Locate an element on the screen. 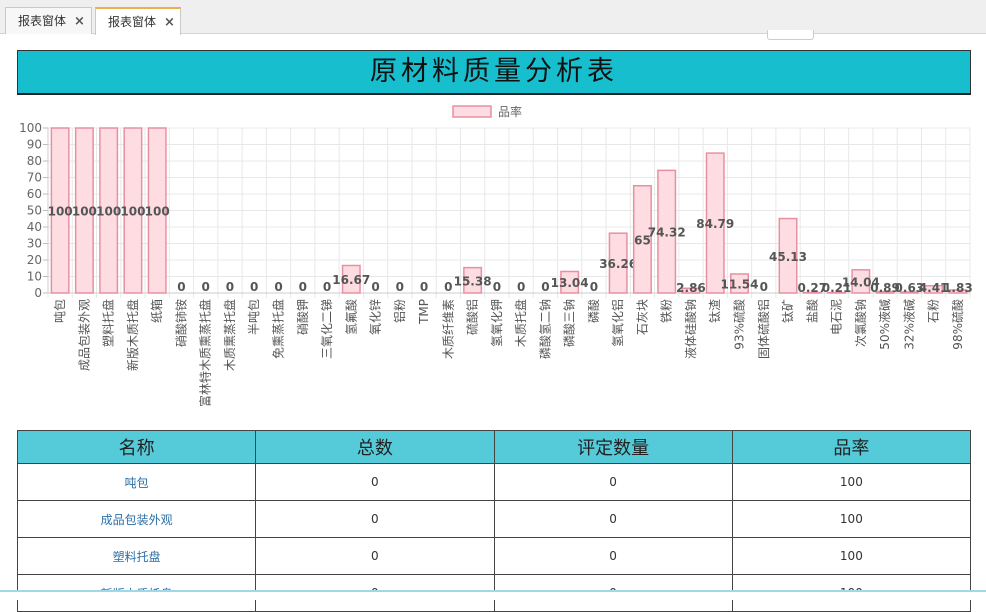 Image resolution: width=986 pixels, height=612 pixels. x-tick-label: 固体硫酸铝 is located at coordinates (763, 329).